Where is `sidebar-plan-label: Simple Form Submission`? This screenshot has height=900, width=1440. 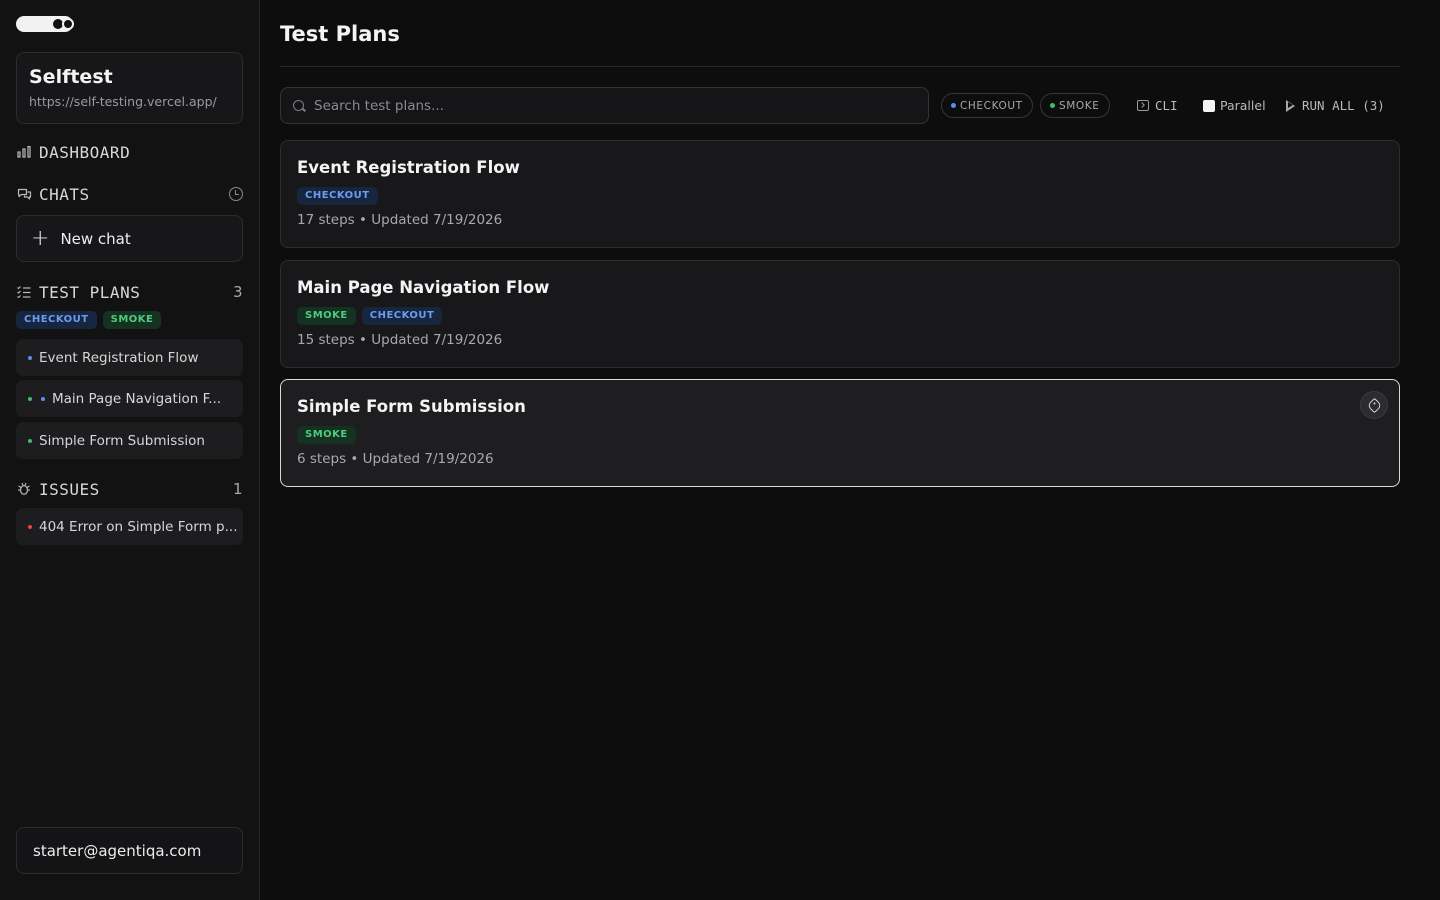 sidebar-plan-label: Simple Form Submission is located at coordinates (122, 440).